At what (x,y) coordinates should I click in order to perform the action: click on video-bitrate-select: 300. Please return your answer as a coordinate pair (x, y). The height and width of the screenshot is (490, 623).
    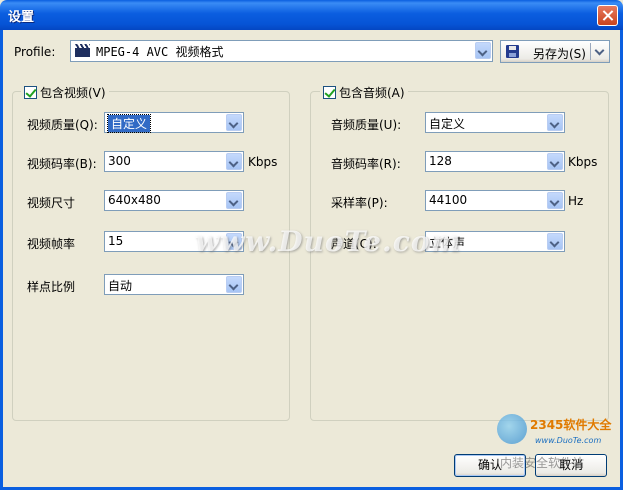
    Looking at the image, I should click on (174, 161).